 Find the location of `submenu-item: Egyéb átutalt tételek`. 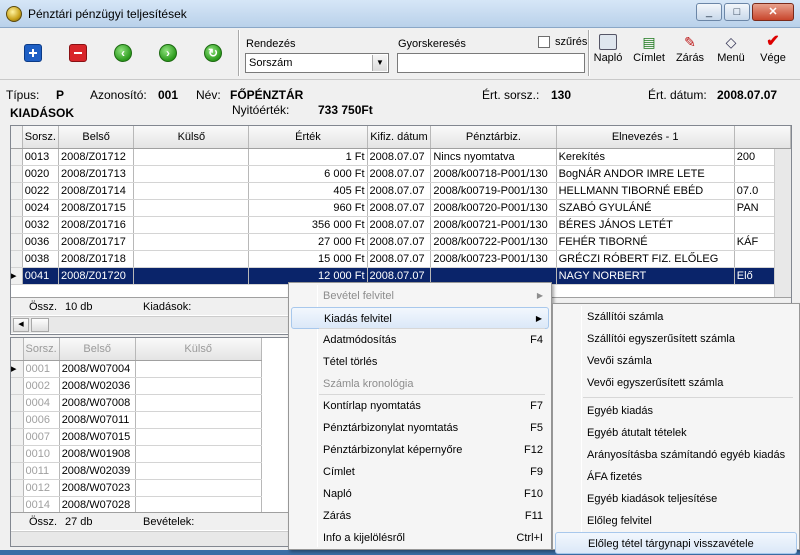

submenu-item: Egyéb átutalt tételek is located at coordinates (676, 433).